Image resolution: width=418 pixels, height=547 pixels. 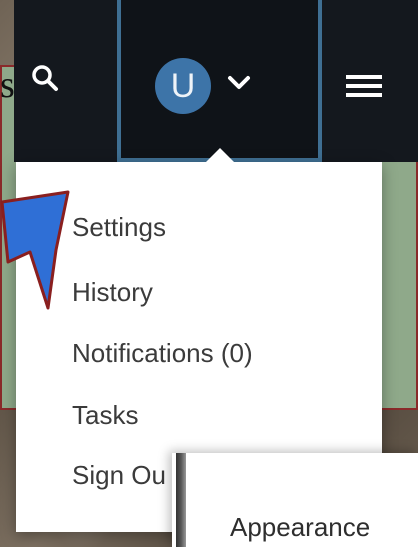 I want to click on chevron-down-icon, so click(x=239, y=83).